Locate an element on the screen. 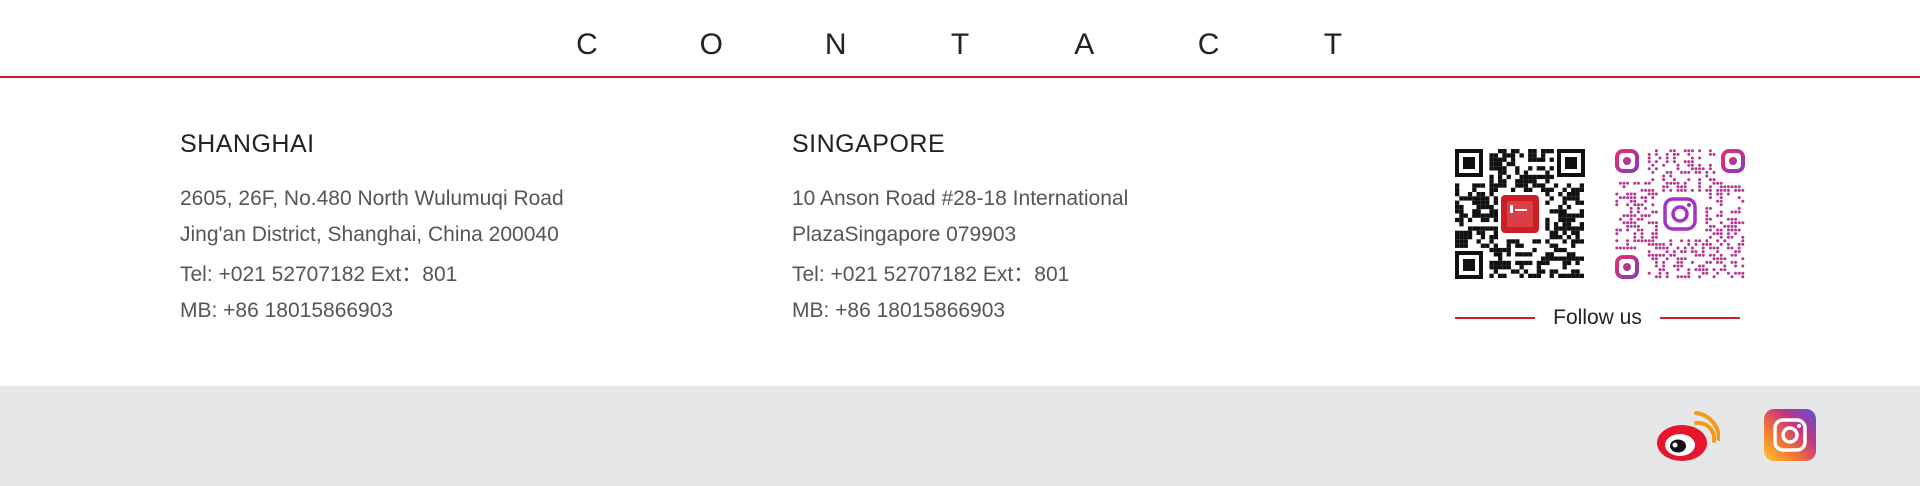 This screenshot has height=486, width=1920. weibo-icon is located at coordinates (1688, 436).